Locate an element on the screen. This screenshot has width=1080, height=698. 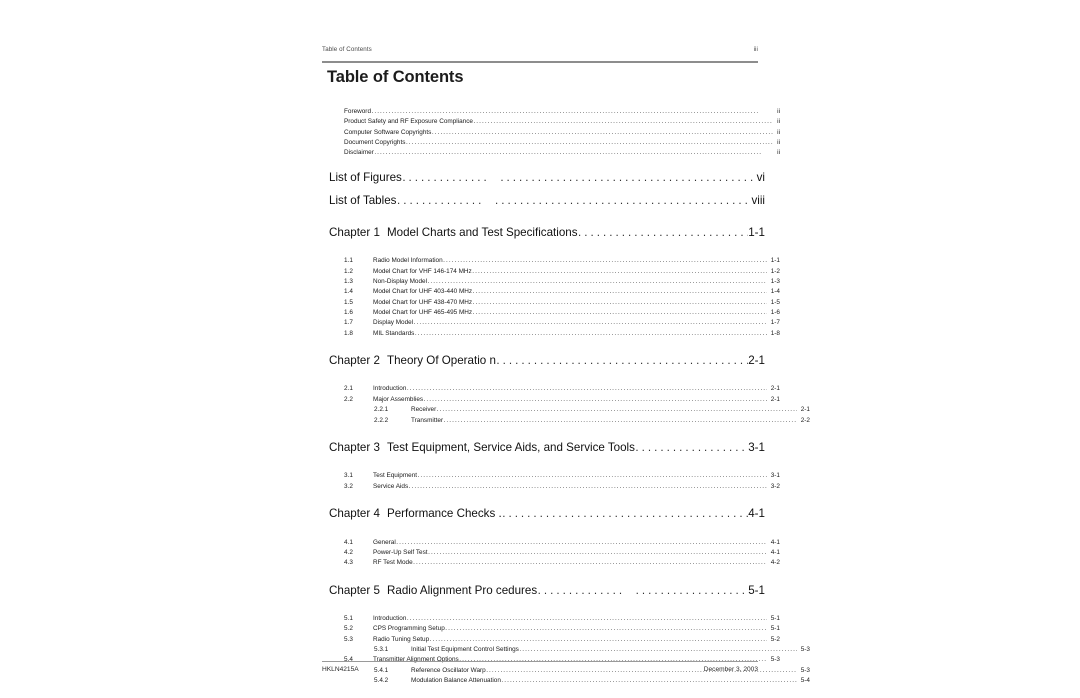
toc-entry-section: 4.1 General 4-1 is located at coordinates (551, 544).